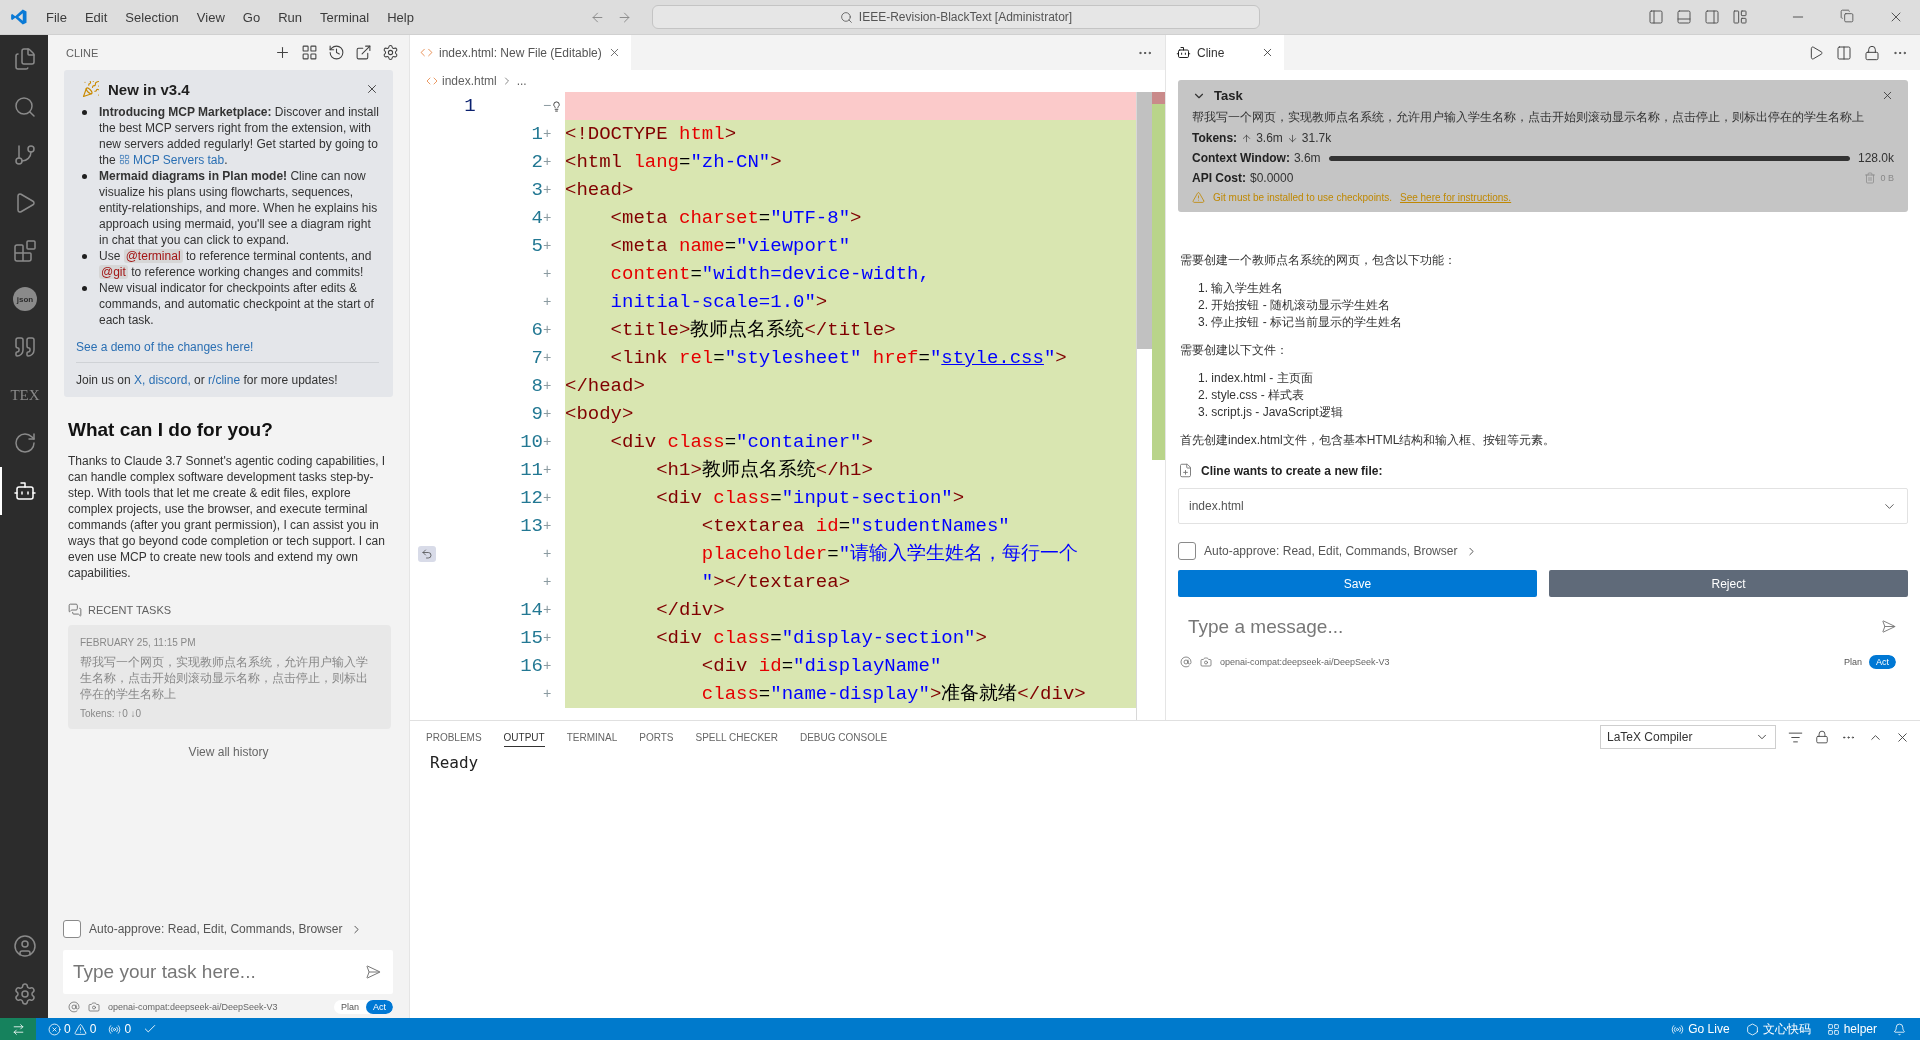 The height and width of the screenshot is (1040, 1920). What do you see at coordinates (138, 642) in the screenshot?
I see `task-date: FEBRUARY 25, 11:15 PM` at bounding box center [138, 642].